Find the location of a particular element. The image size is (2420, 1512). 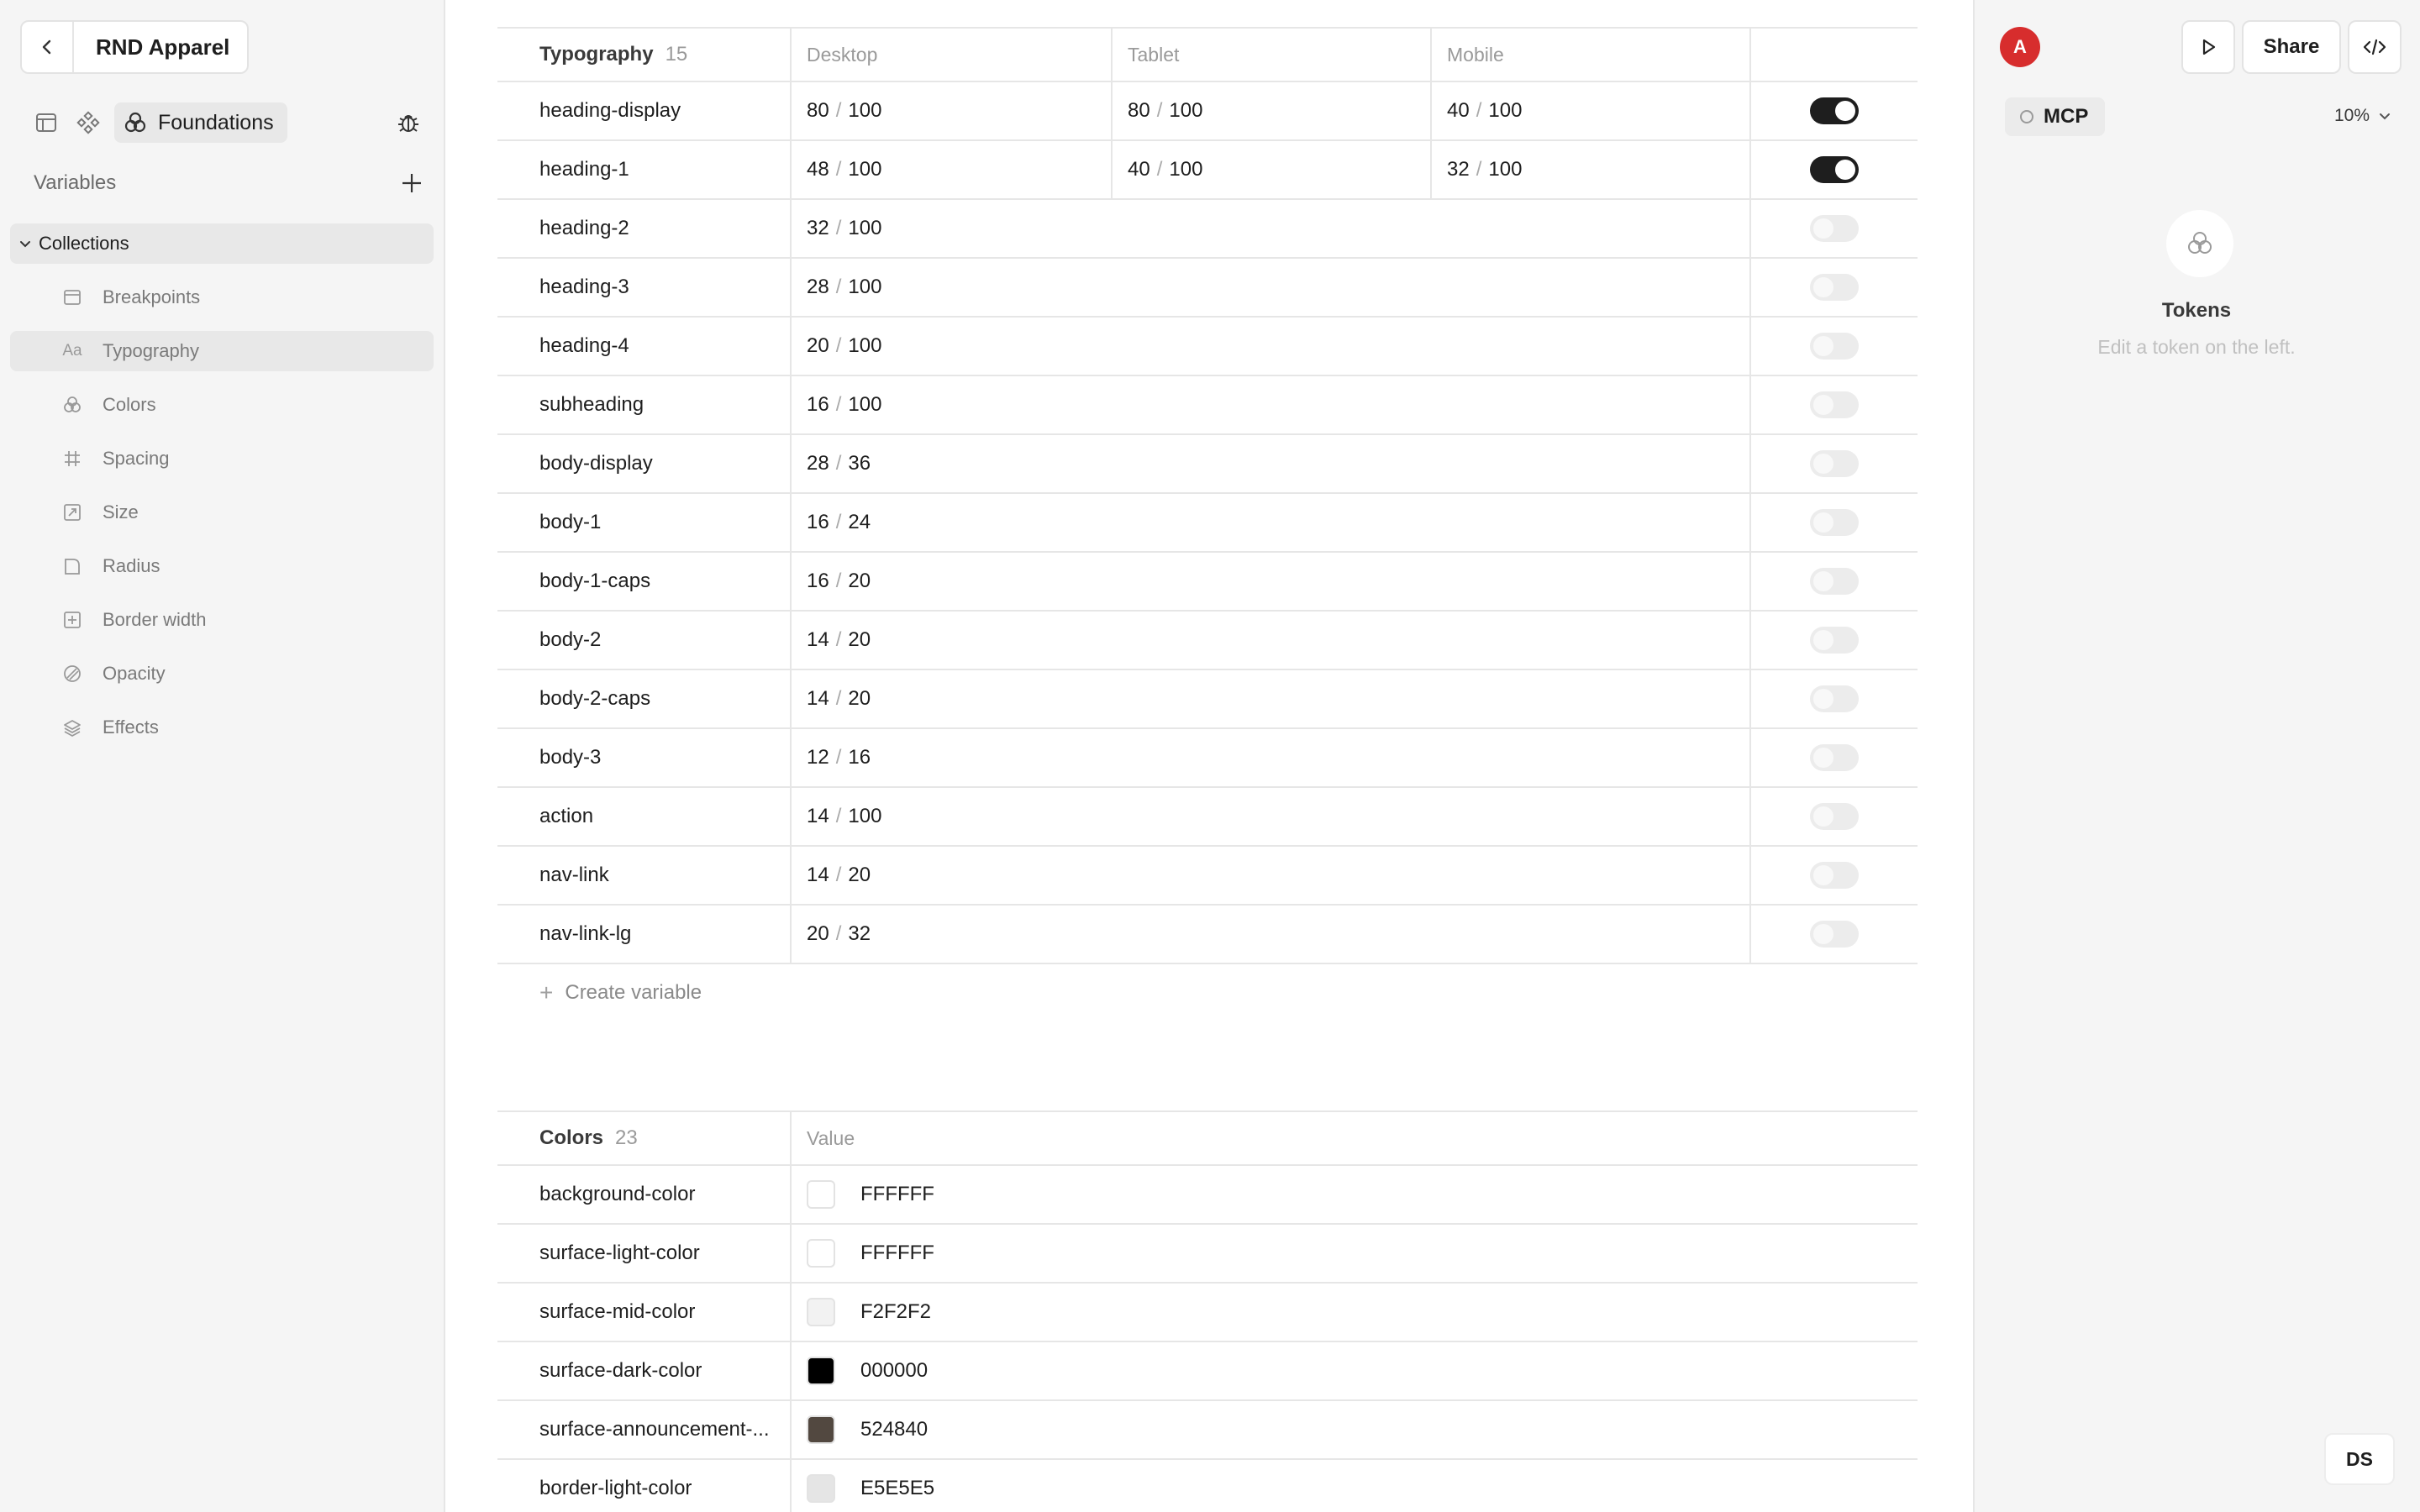

variable-name: body-2-caps is located at coordinates (644, 698).